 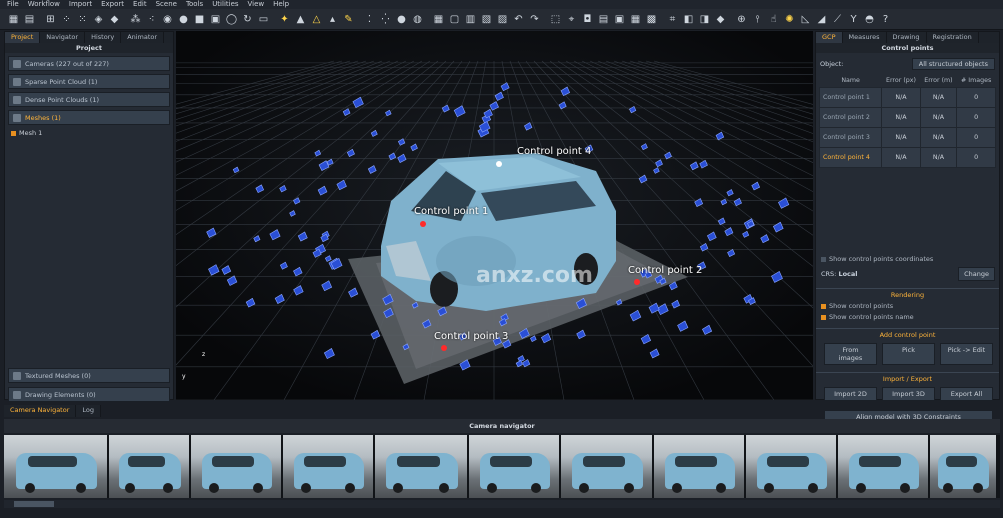 I want to click on layer-icon: ▦, so click(x=438, y=19).